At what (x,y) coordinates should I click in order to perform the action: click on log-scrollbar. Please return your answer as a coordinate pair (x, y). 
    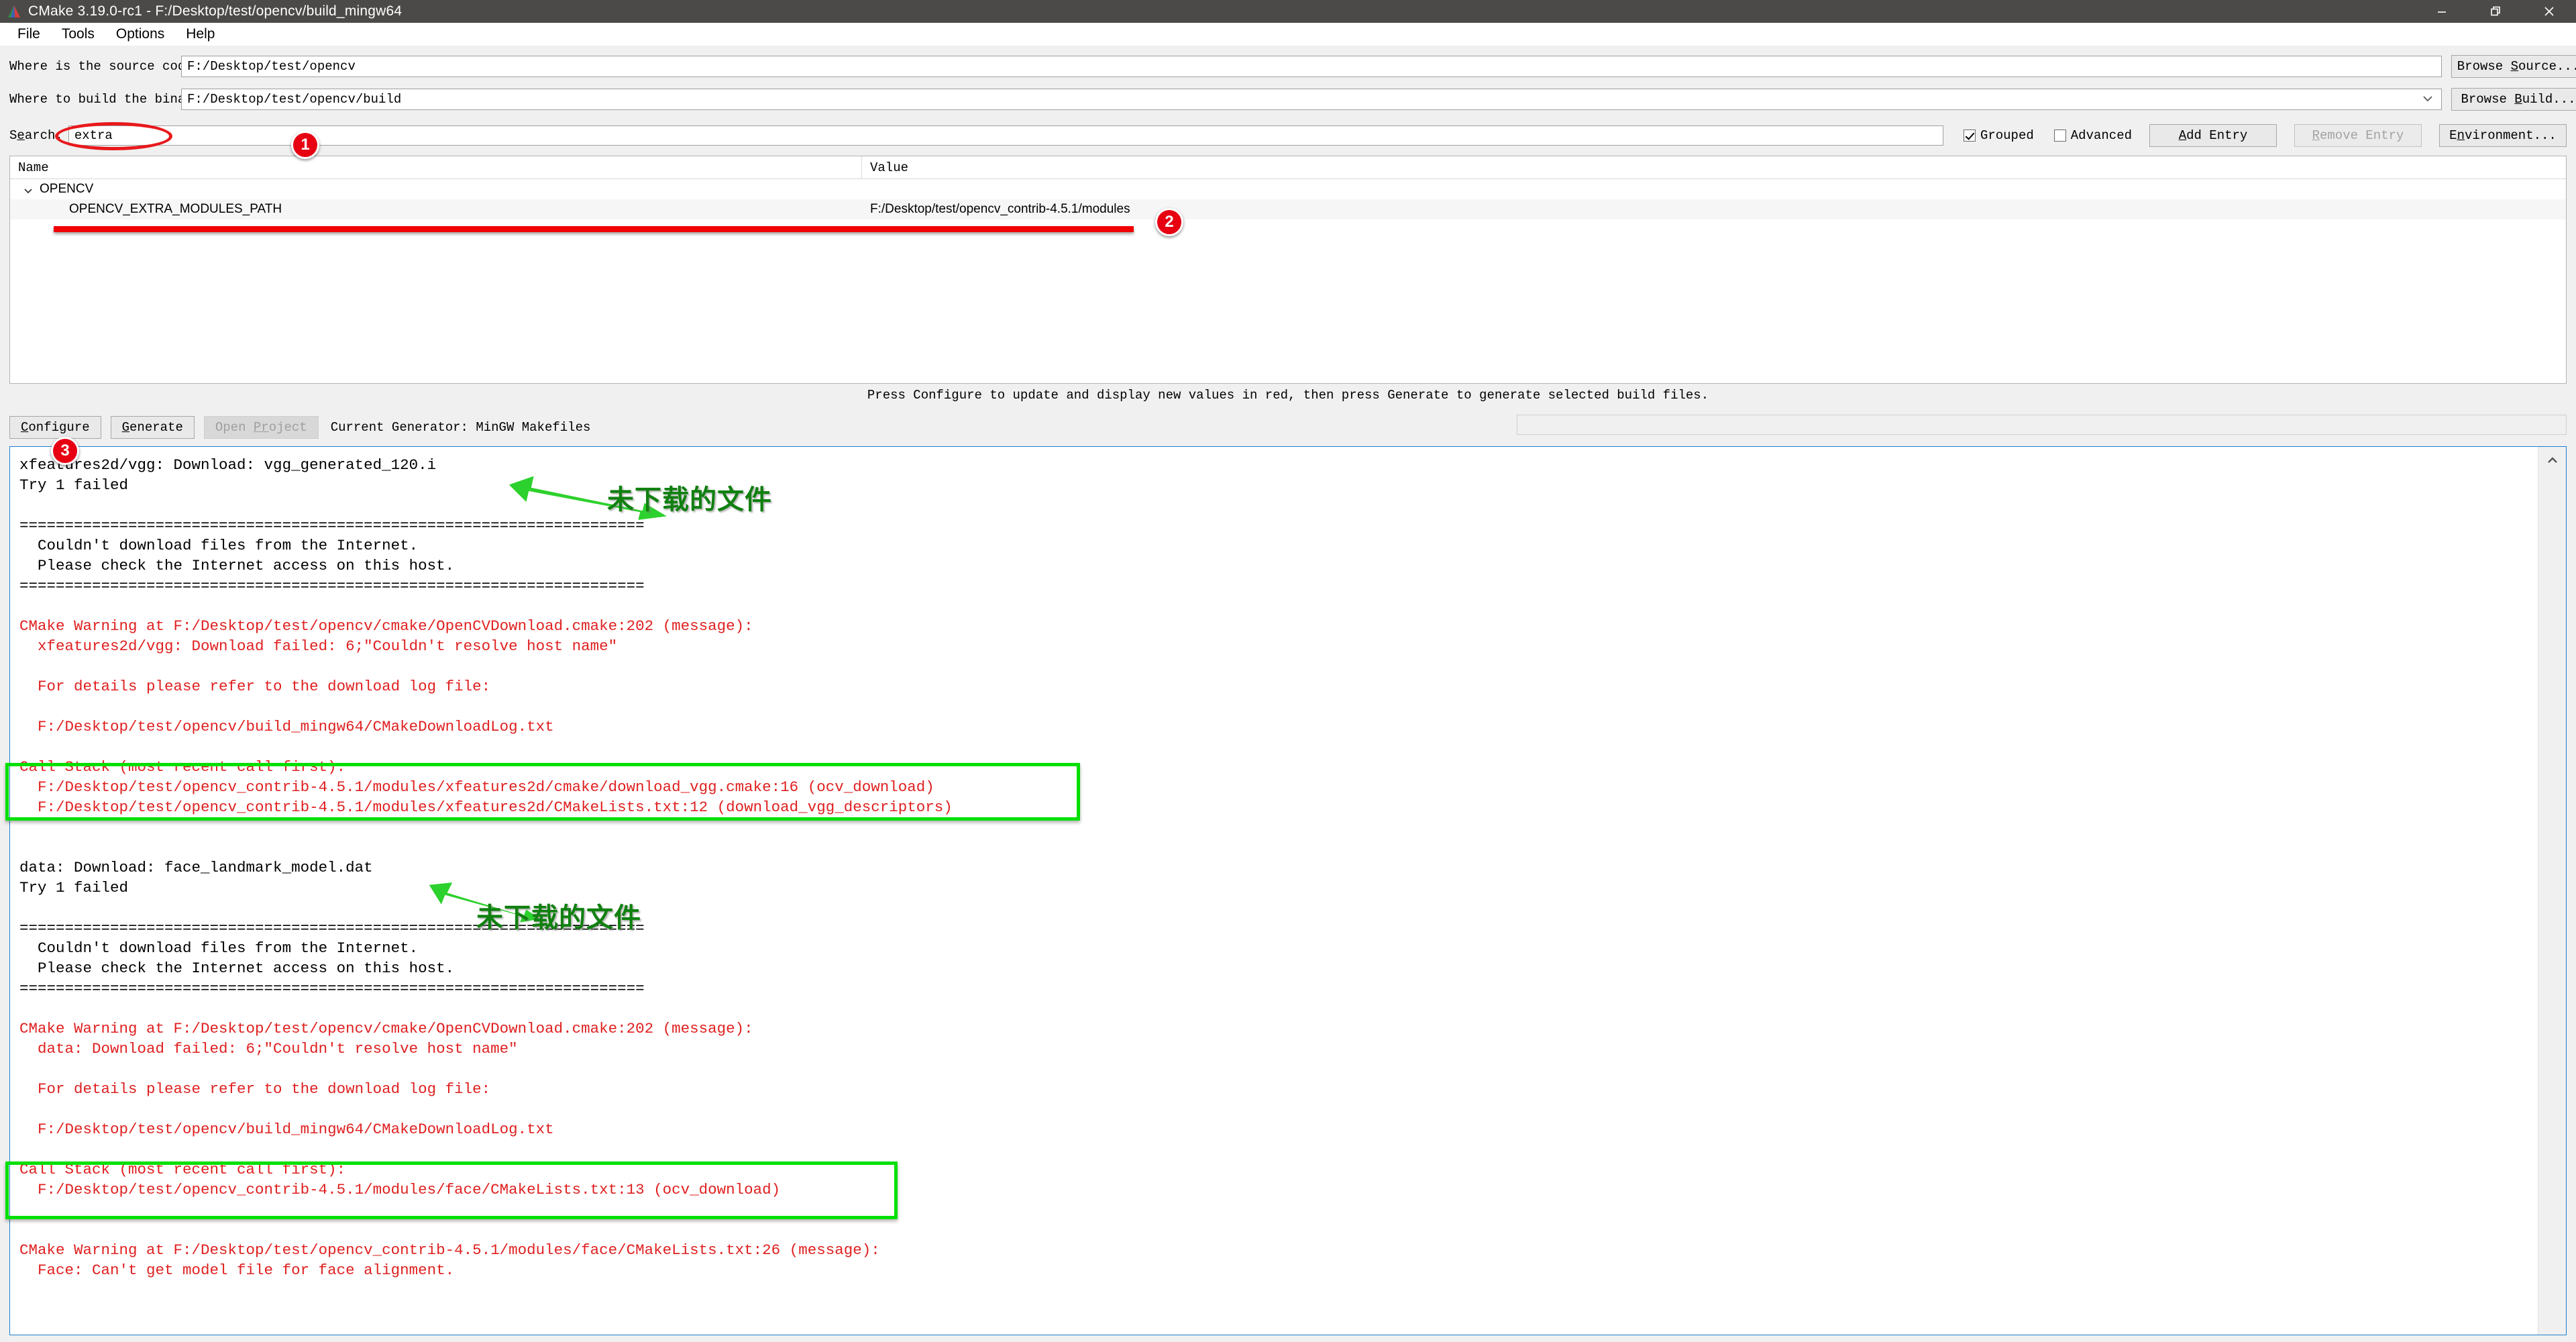
    Looking at the image, I should click on (2552, 891).